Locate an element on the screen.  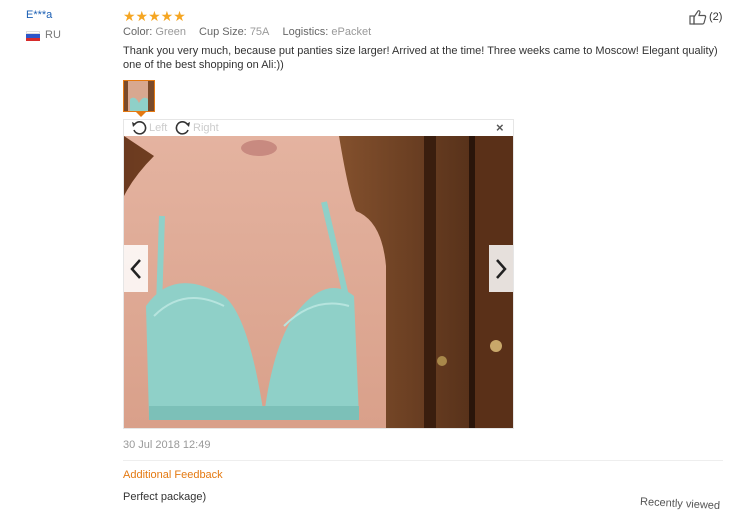
rotate-right-icon is located at coordinates (182, 128).